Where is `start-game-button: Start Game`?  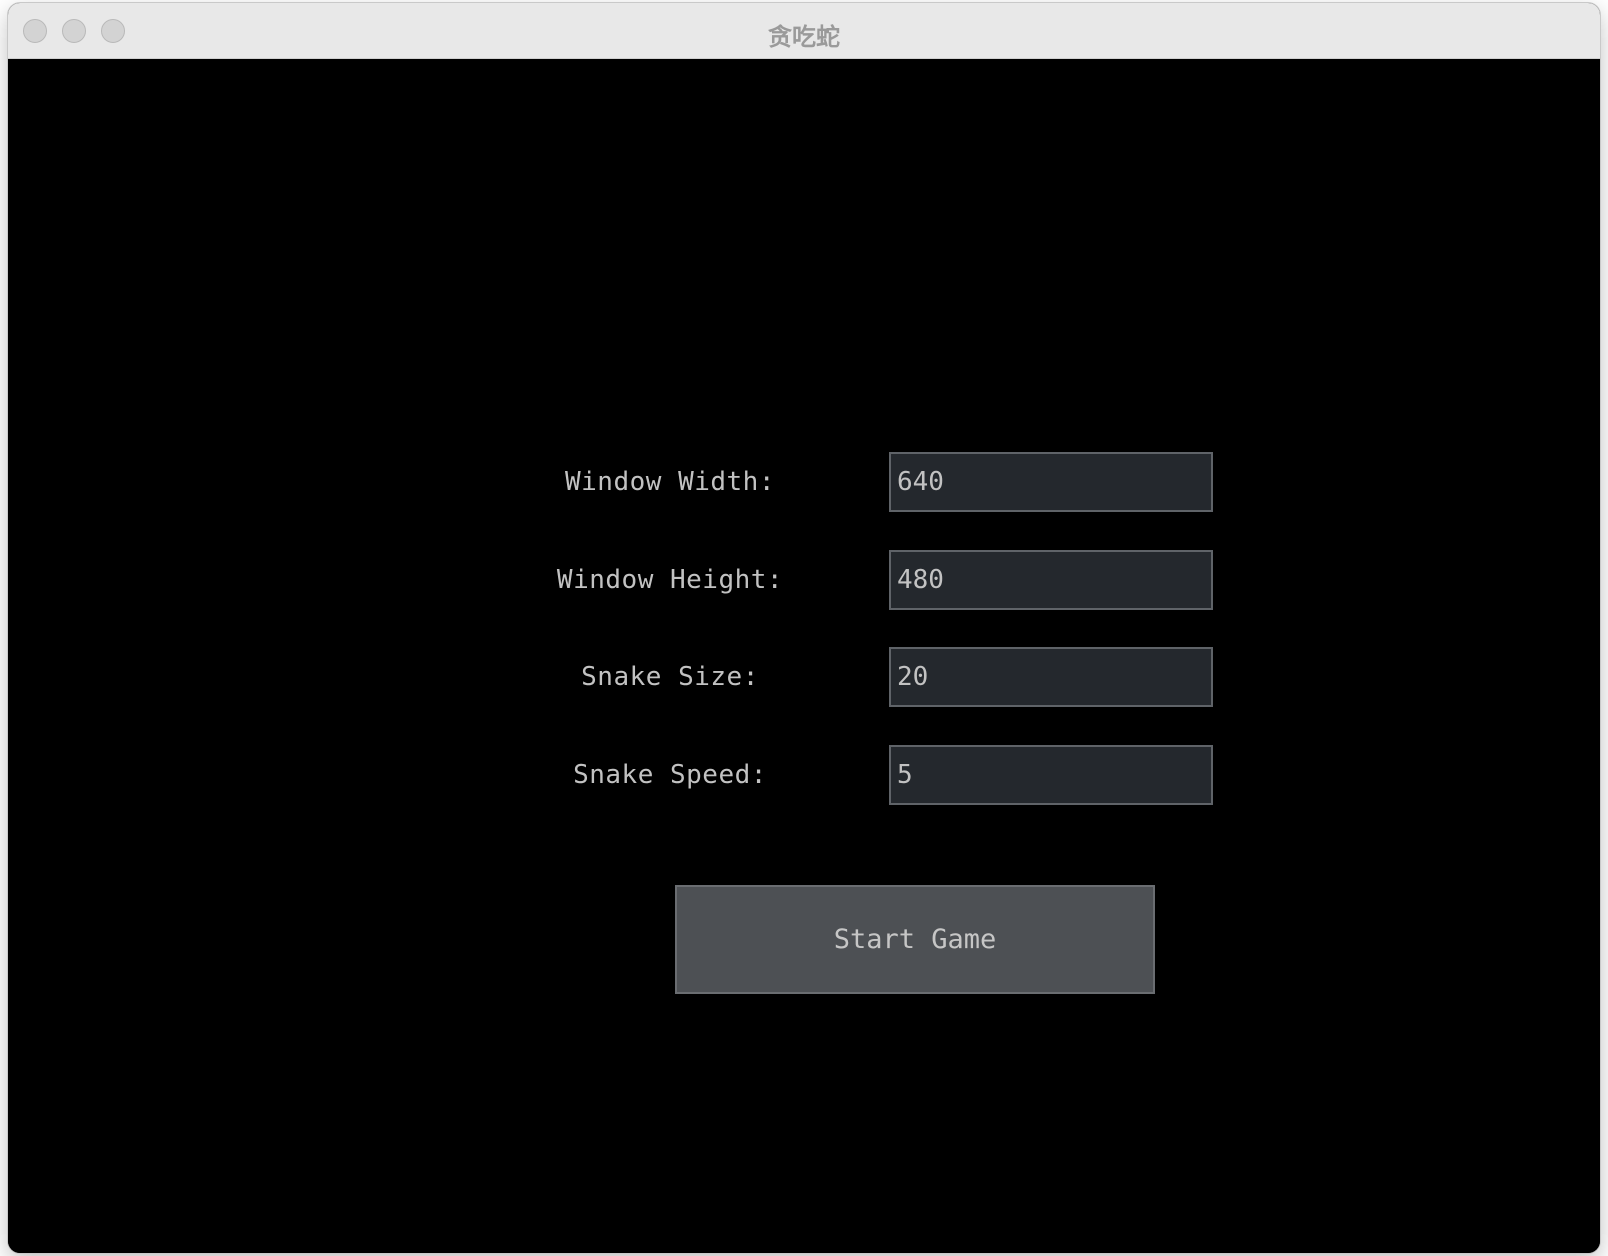 start-game-button: Start Game is located at coordinates (915, 939).